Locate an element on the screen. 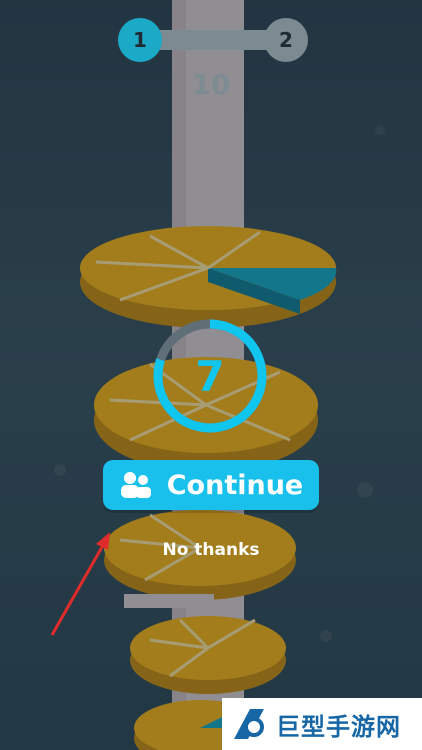  watermark-text: 巨型手游网 is located at coordinates (338, 726).